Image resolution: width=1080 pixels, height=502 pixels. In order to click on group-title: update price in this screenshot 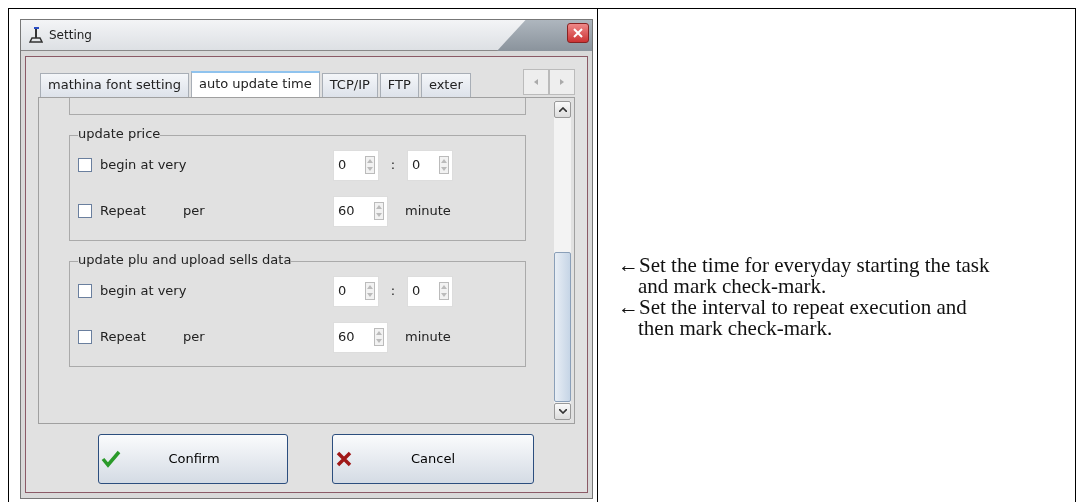, I will do `click(119, 134)`.